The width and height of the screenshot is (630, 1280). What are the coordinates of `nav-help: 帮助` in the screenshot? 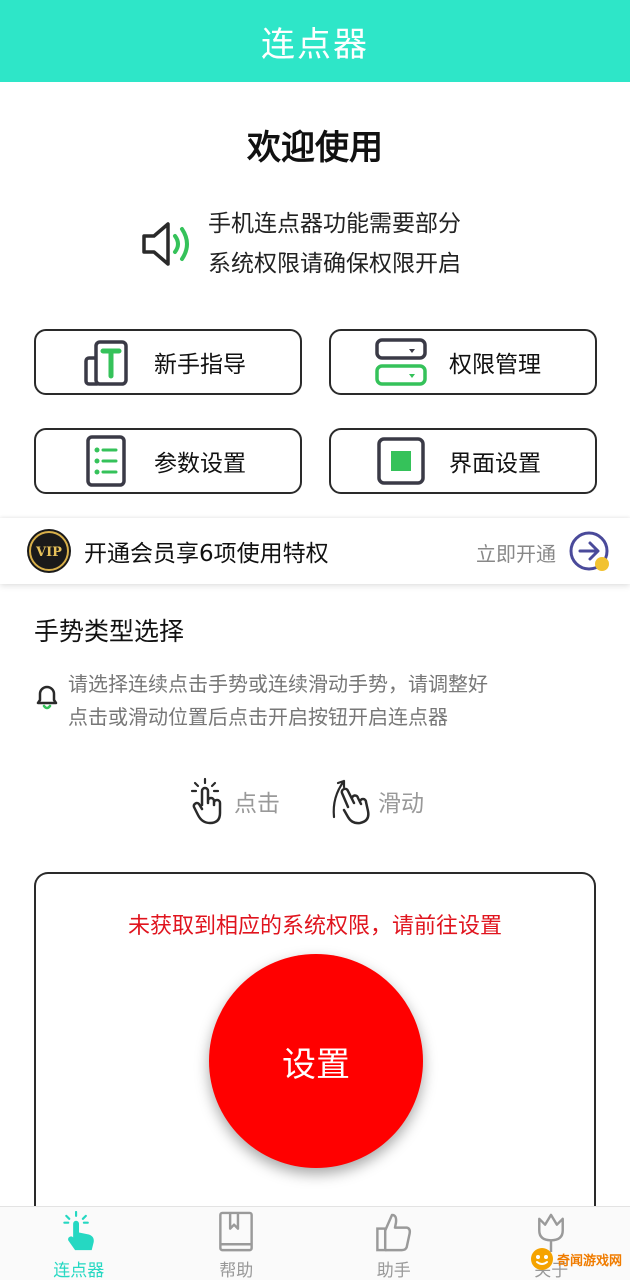 It's located at (237, 1243).